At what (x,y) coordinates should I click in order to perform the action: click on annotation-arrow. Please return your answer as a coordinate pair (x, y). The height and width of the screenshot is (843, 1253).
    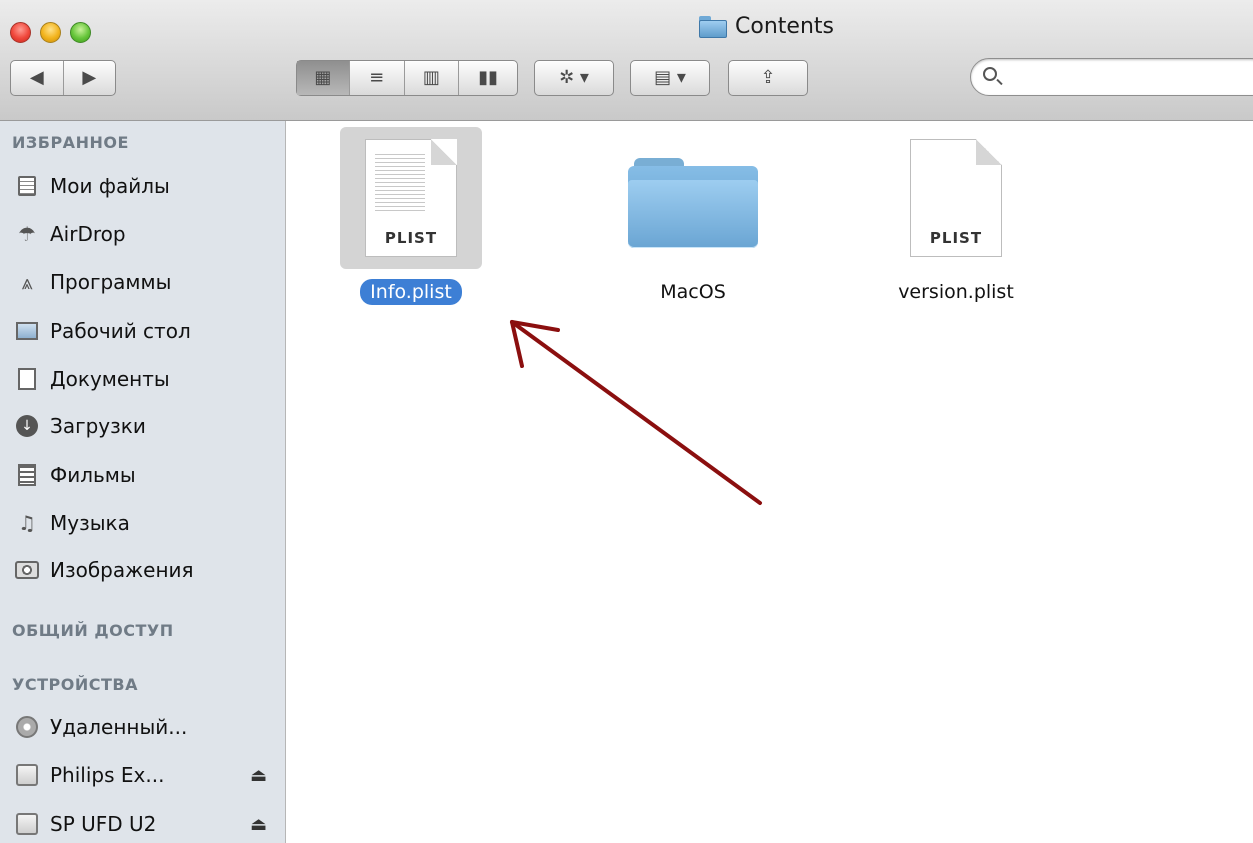
    Looking at the image, I should click on (636, 412).